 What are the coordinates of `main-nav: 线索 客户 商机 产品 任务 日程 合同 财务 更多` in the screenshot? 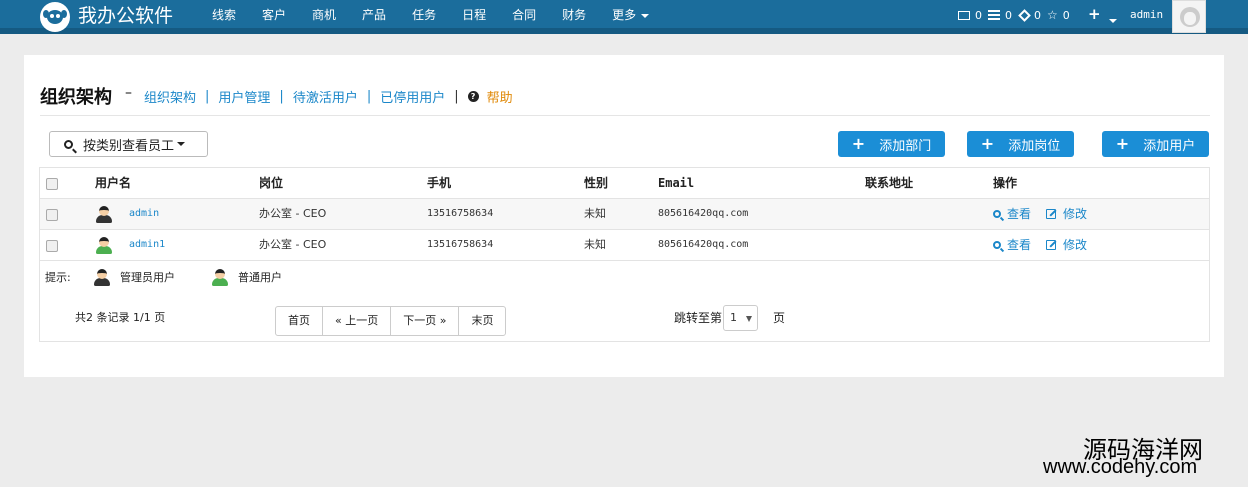 It's located at (430, 17).